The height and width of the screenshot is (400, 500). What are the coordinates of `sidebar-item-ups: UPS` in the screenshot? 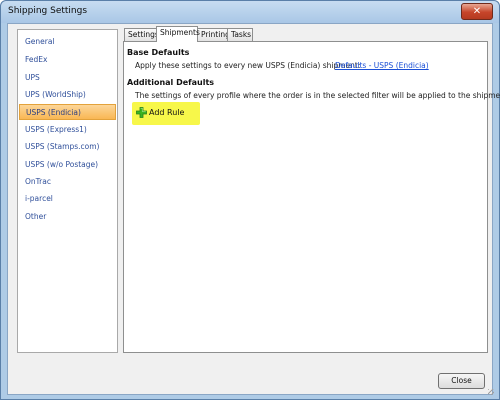 It's located at (67, 78).